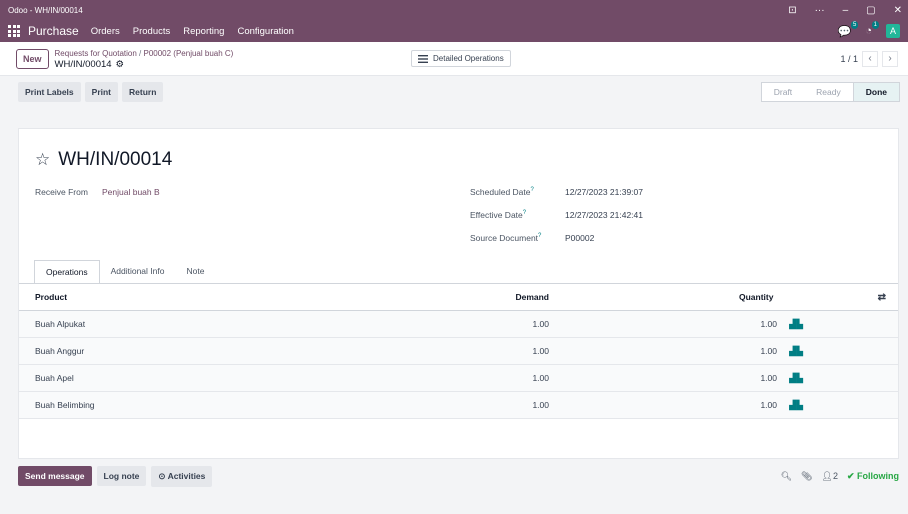 This screenshot has height=514, width=908. I want to click on record-title-row: ☆ WH/IN/00014, so click(103, 160).